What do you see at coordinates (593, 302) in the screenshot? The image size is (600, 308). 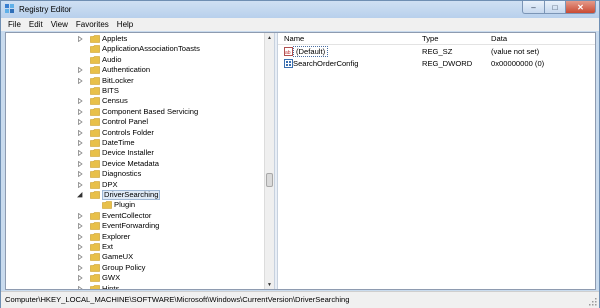 I see `resize-grip-icon` at bounding box center [593, 302].